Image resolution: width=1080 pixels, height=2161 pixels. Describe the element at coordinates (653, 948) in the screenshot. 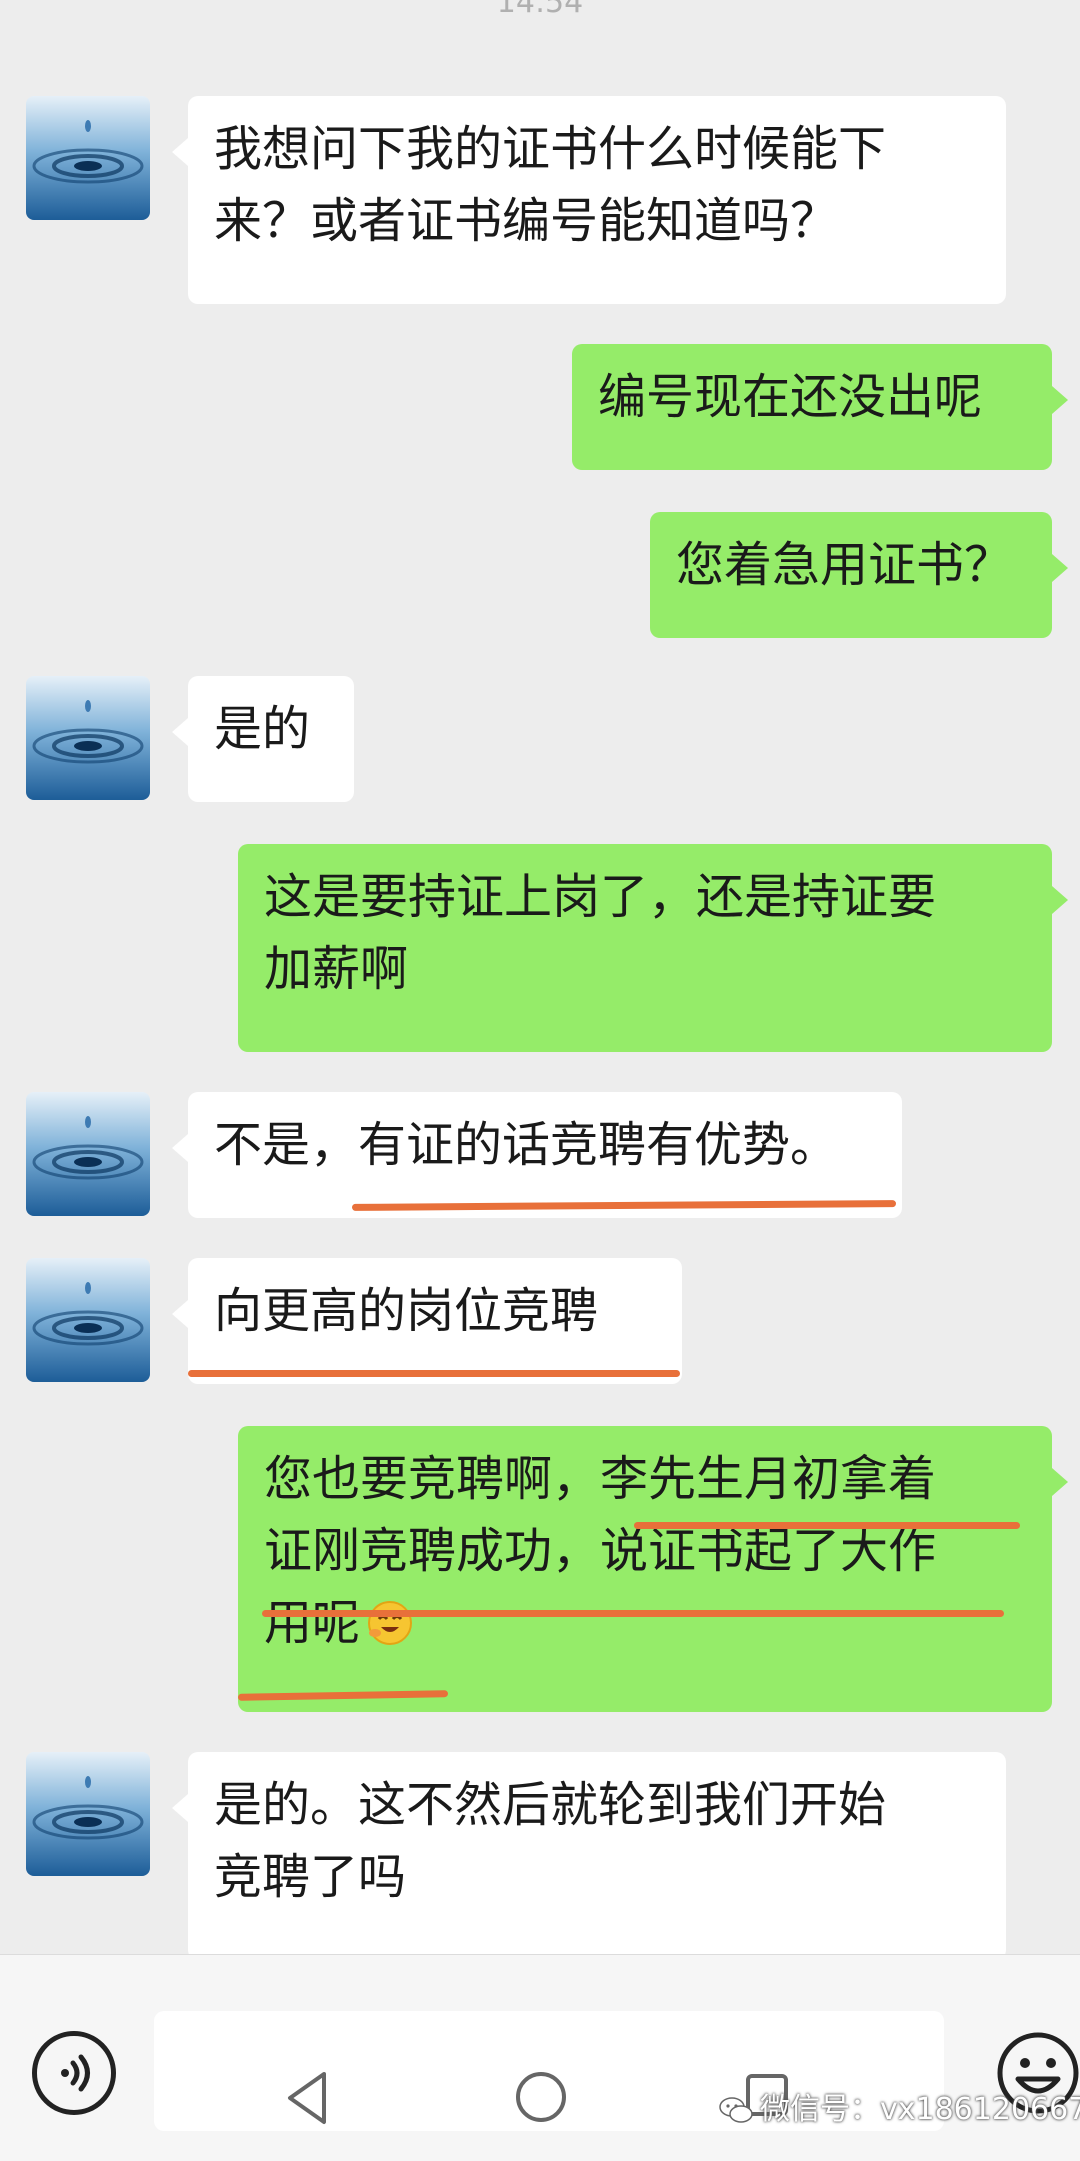

I see `message-bubble-outgoing: 这是要持证上岗了，还是持证要 加薪啊` at that location.